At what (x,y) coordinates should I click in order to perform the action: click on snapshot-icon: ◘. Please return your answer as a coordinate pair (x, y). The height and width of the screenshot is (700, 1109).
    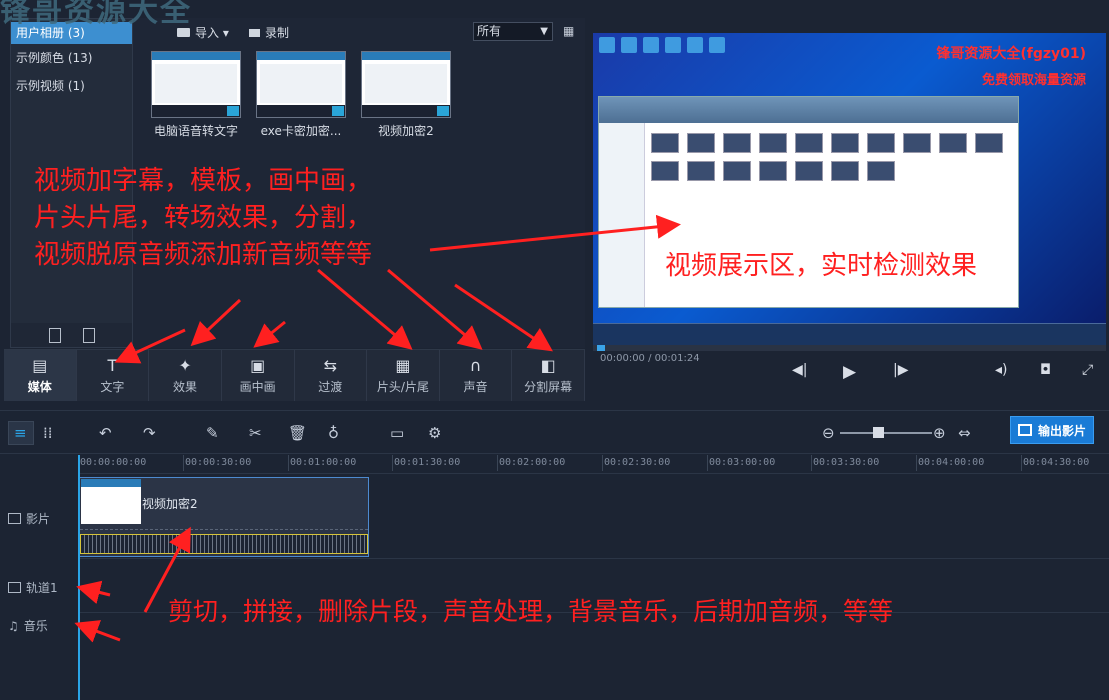
    Looking at the image, I should click on (1045, 370).